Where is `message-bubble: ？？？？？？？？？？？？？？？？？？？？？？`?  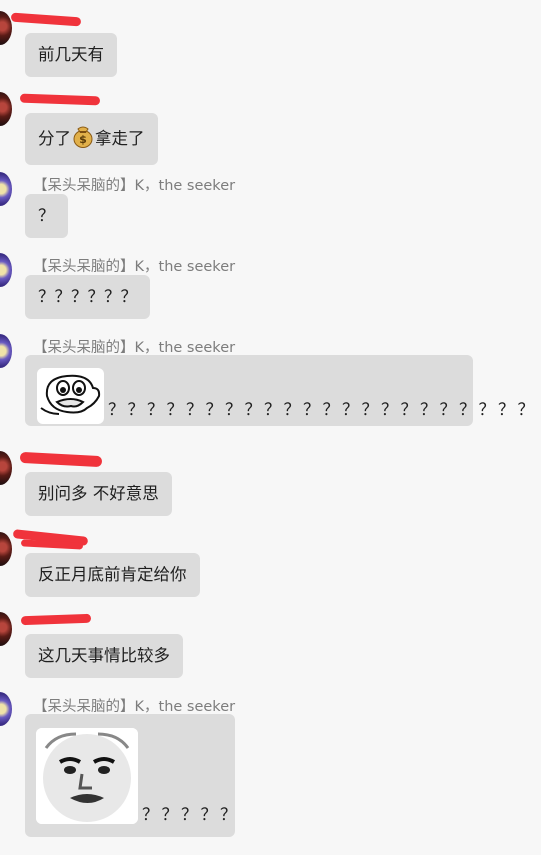
message-bubble: ？？？？？？？？？？？？？？？？？？？？？？ is located at coordinates (279, 390).